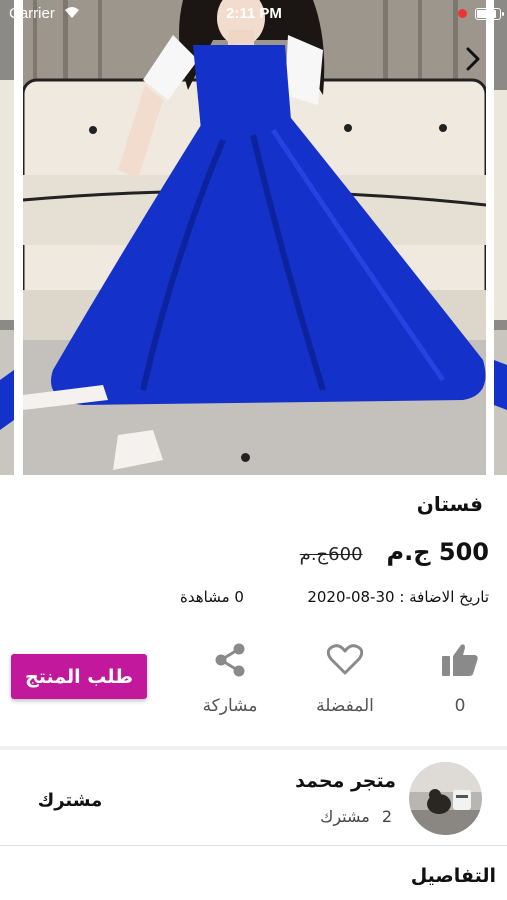 This screenshot has width=507, height=900. I want to click on store-name: متجر محمد, so click(345, 781).